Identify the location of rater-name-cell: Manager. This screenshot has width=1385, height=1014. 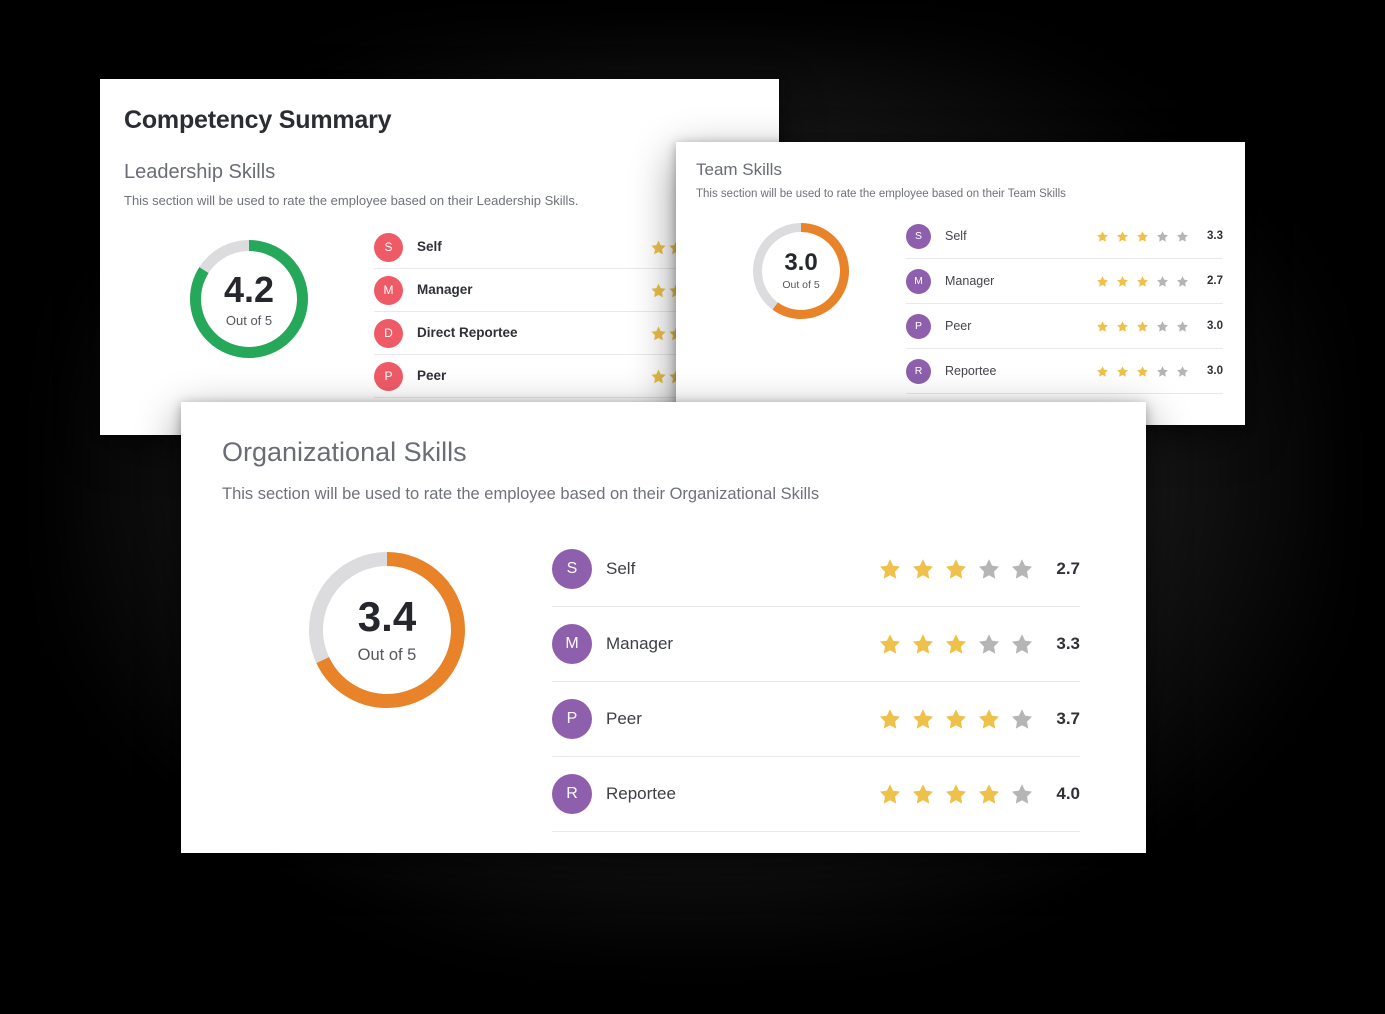
(526, 290).